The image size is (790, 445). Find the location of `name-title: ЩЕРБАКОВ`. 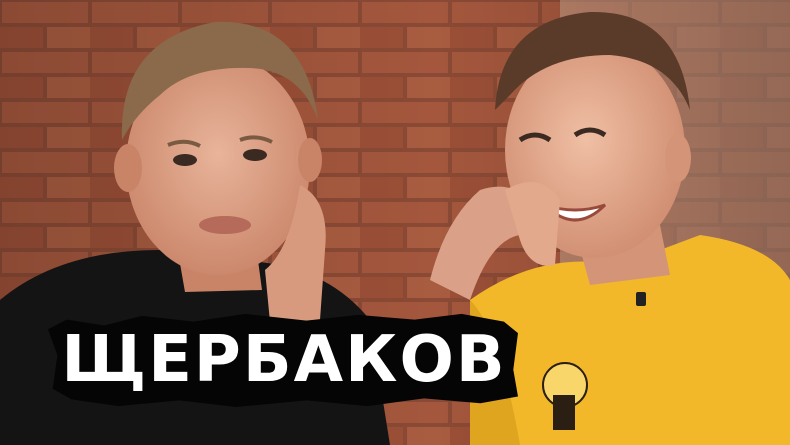

name-title: ЩЕРБАКОВ is located at coordinates (284, 360).